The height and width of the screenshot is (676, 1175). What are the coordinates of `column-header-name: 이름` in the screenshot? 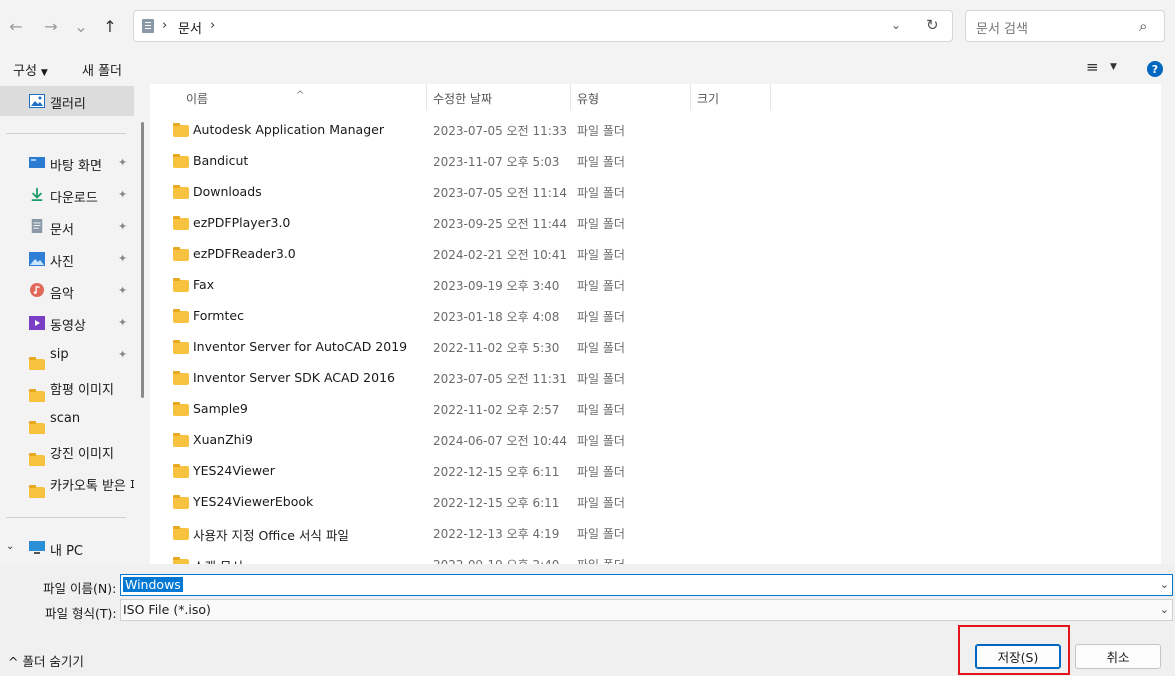 It's located at (197, 98).